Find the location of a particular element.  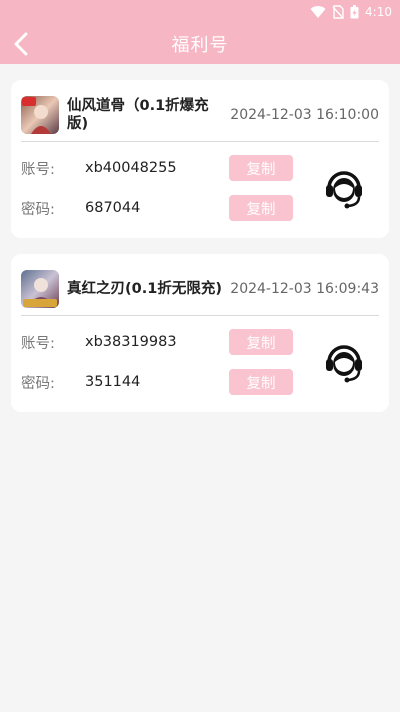

app-bar: 福利号 is located at coordinates (200, 44).